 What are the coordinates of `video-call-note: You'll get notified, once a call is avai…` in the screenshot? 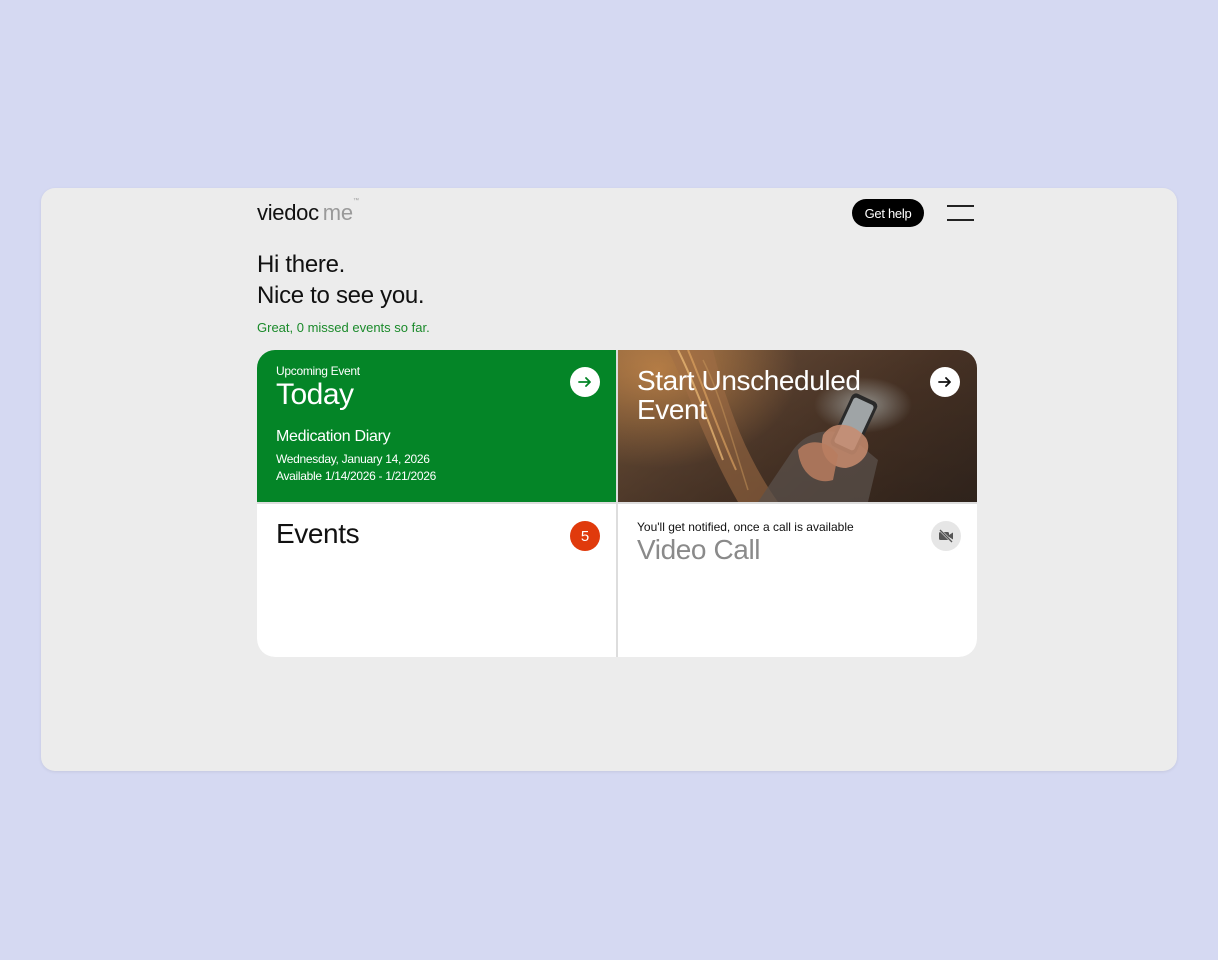 It's located at (745, 527).